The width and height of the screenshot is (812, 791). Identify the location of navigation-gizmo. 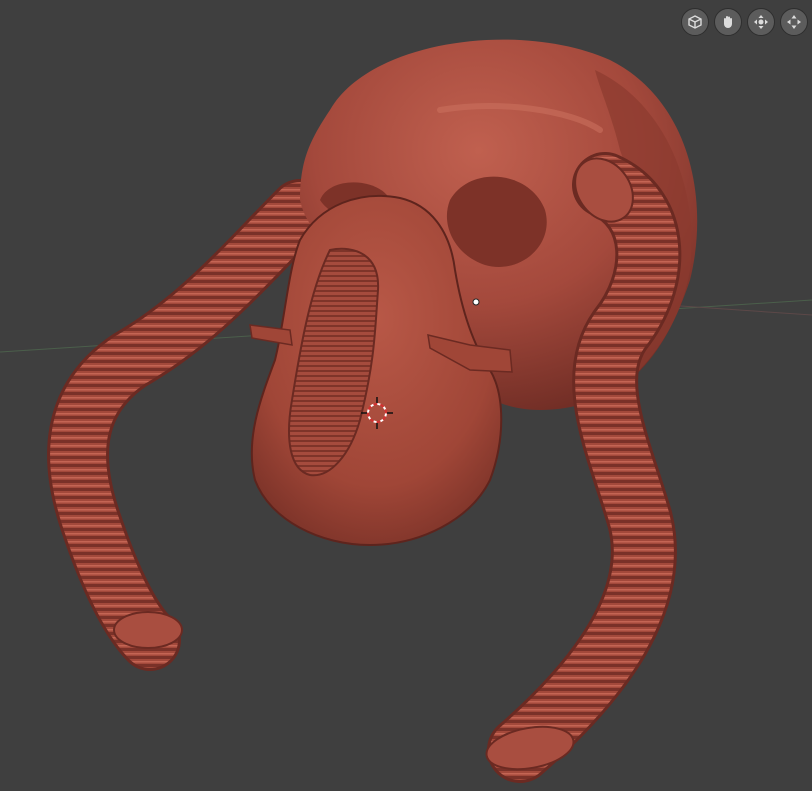
(744, 22).